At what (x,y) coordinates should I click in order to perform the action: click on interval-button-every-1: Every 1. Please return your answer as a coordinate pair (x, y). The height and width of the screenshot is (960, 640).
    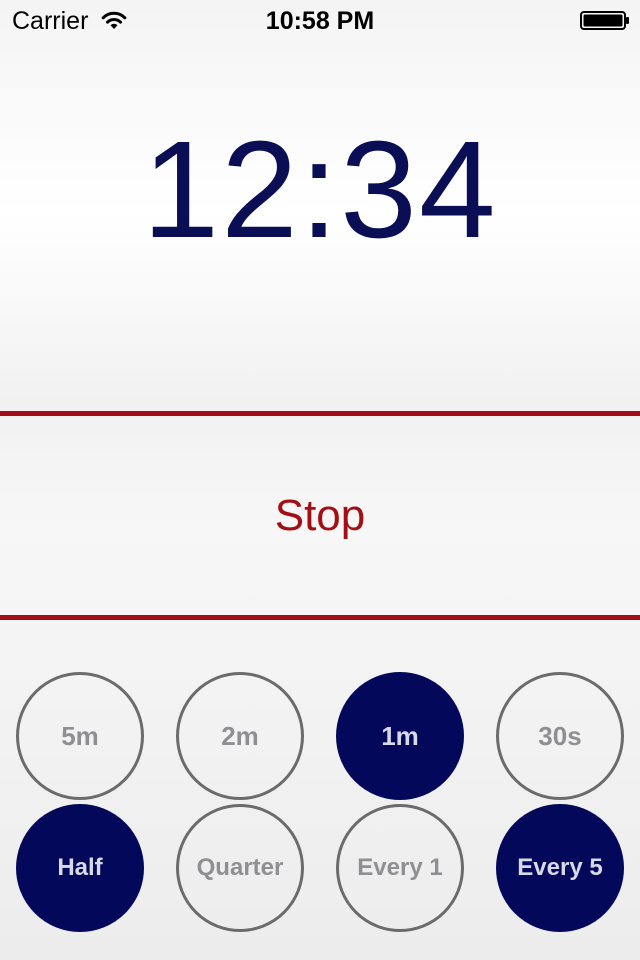
    Looking at the image, I should click on (400, 868).